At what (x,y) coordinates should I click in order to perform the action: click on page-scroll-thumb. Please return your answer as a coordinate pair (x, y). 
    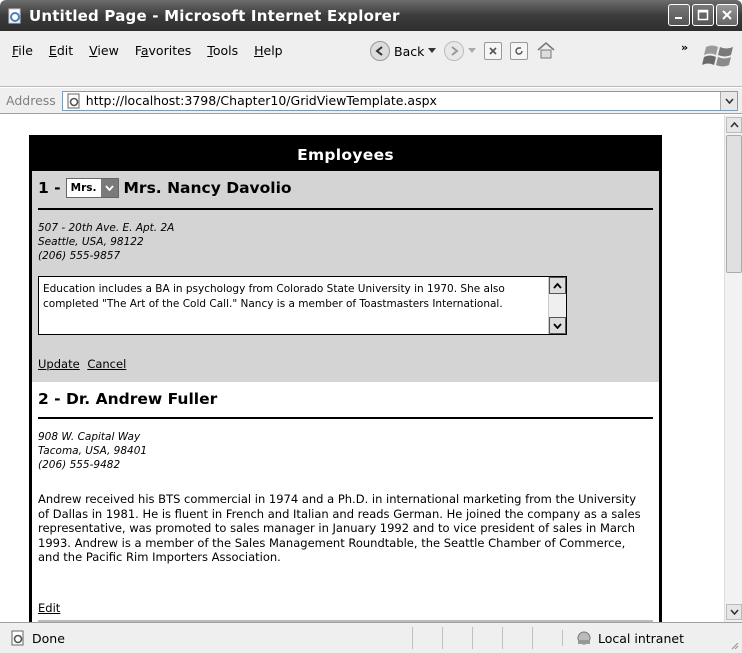
    Looking at the image, I should click on (734, 204).